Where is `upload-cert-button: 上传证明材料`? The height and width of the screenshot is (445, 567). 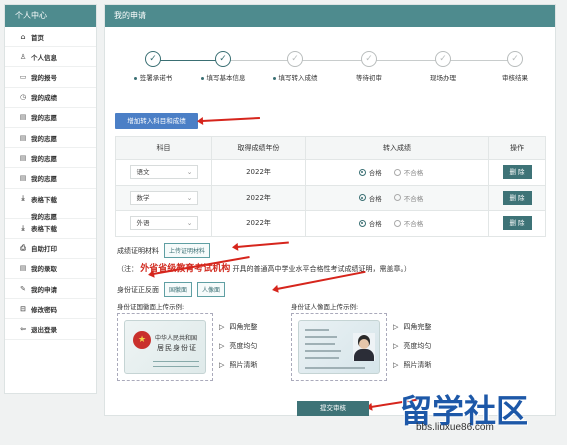
upload-cert-button: 上传证明材料 is located at coordinates (187, 250).